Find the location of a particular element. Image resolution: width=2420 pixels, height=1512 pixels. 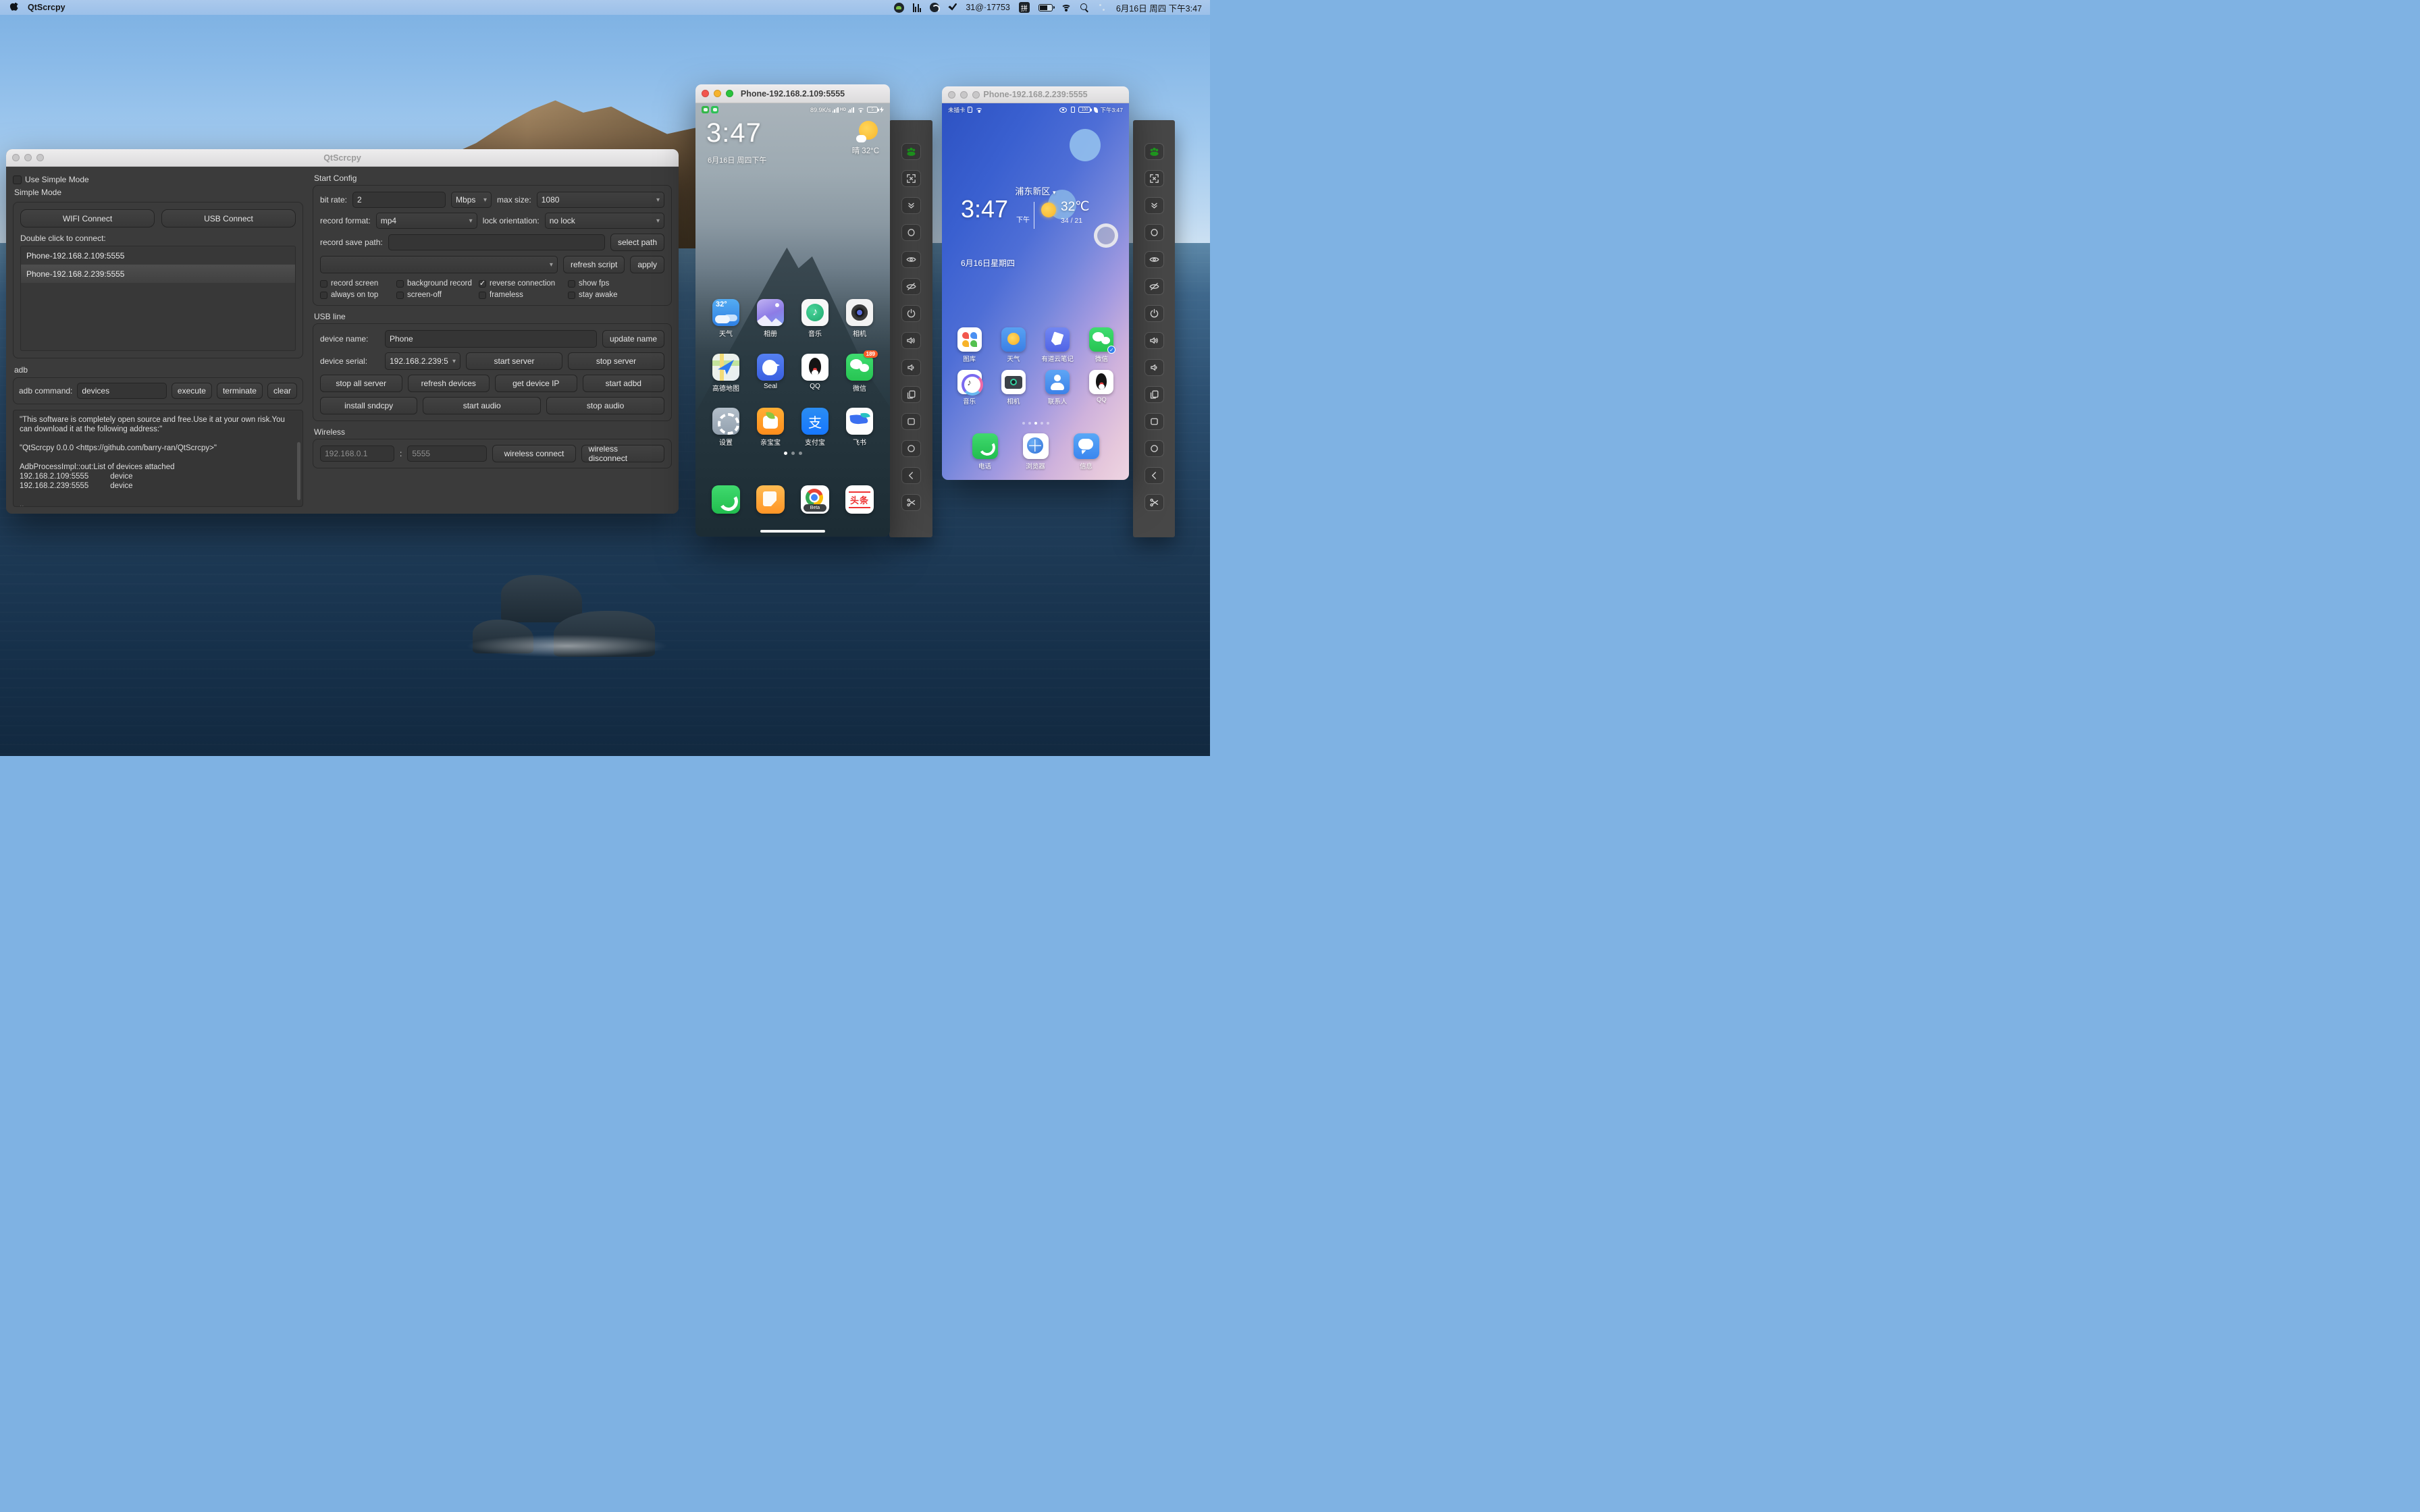

app-wechat: 189 微信 is located at coordinates (859, 371).